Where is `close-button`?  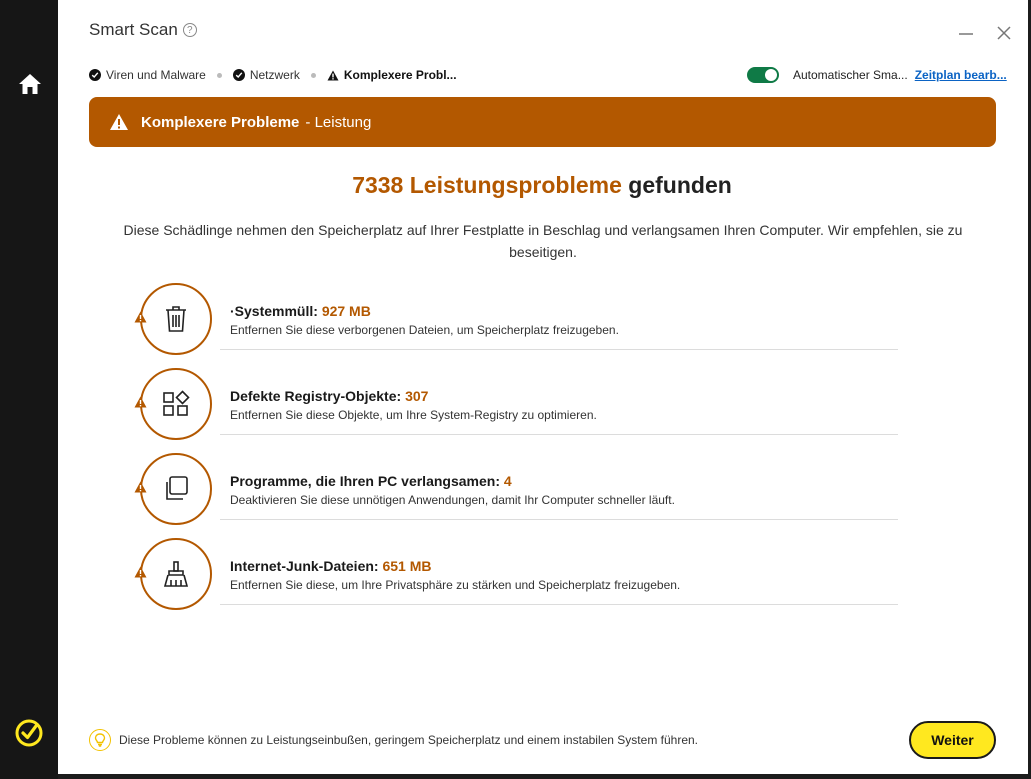 close-button is located at coordinates (1004, 33).